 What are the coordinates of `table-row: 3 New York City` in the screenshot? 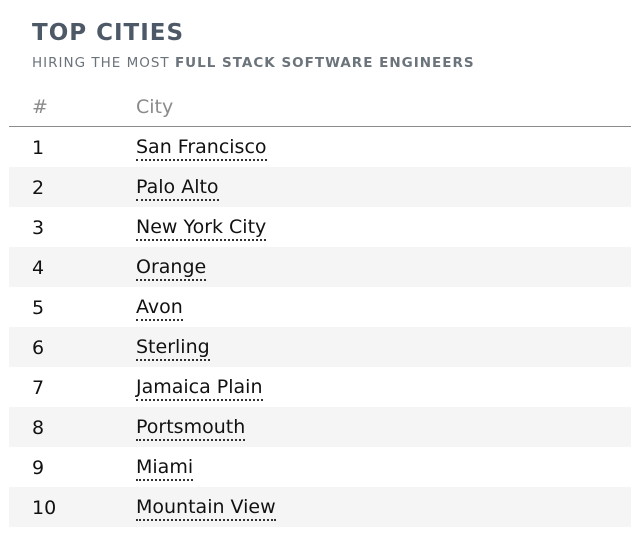 It's located at (320, 227).